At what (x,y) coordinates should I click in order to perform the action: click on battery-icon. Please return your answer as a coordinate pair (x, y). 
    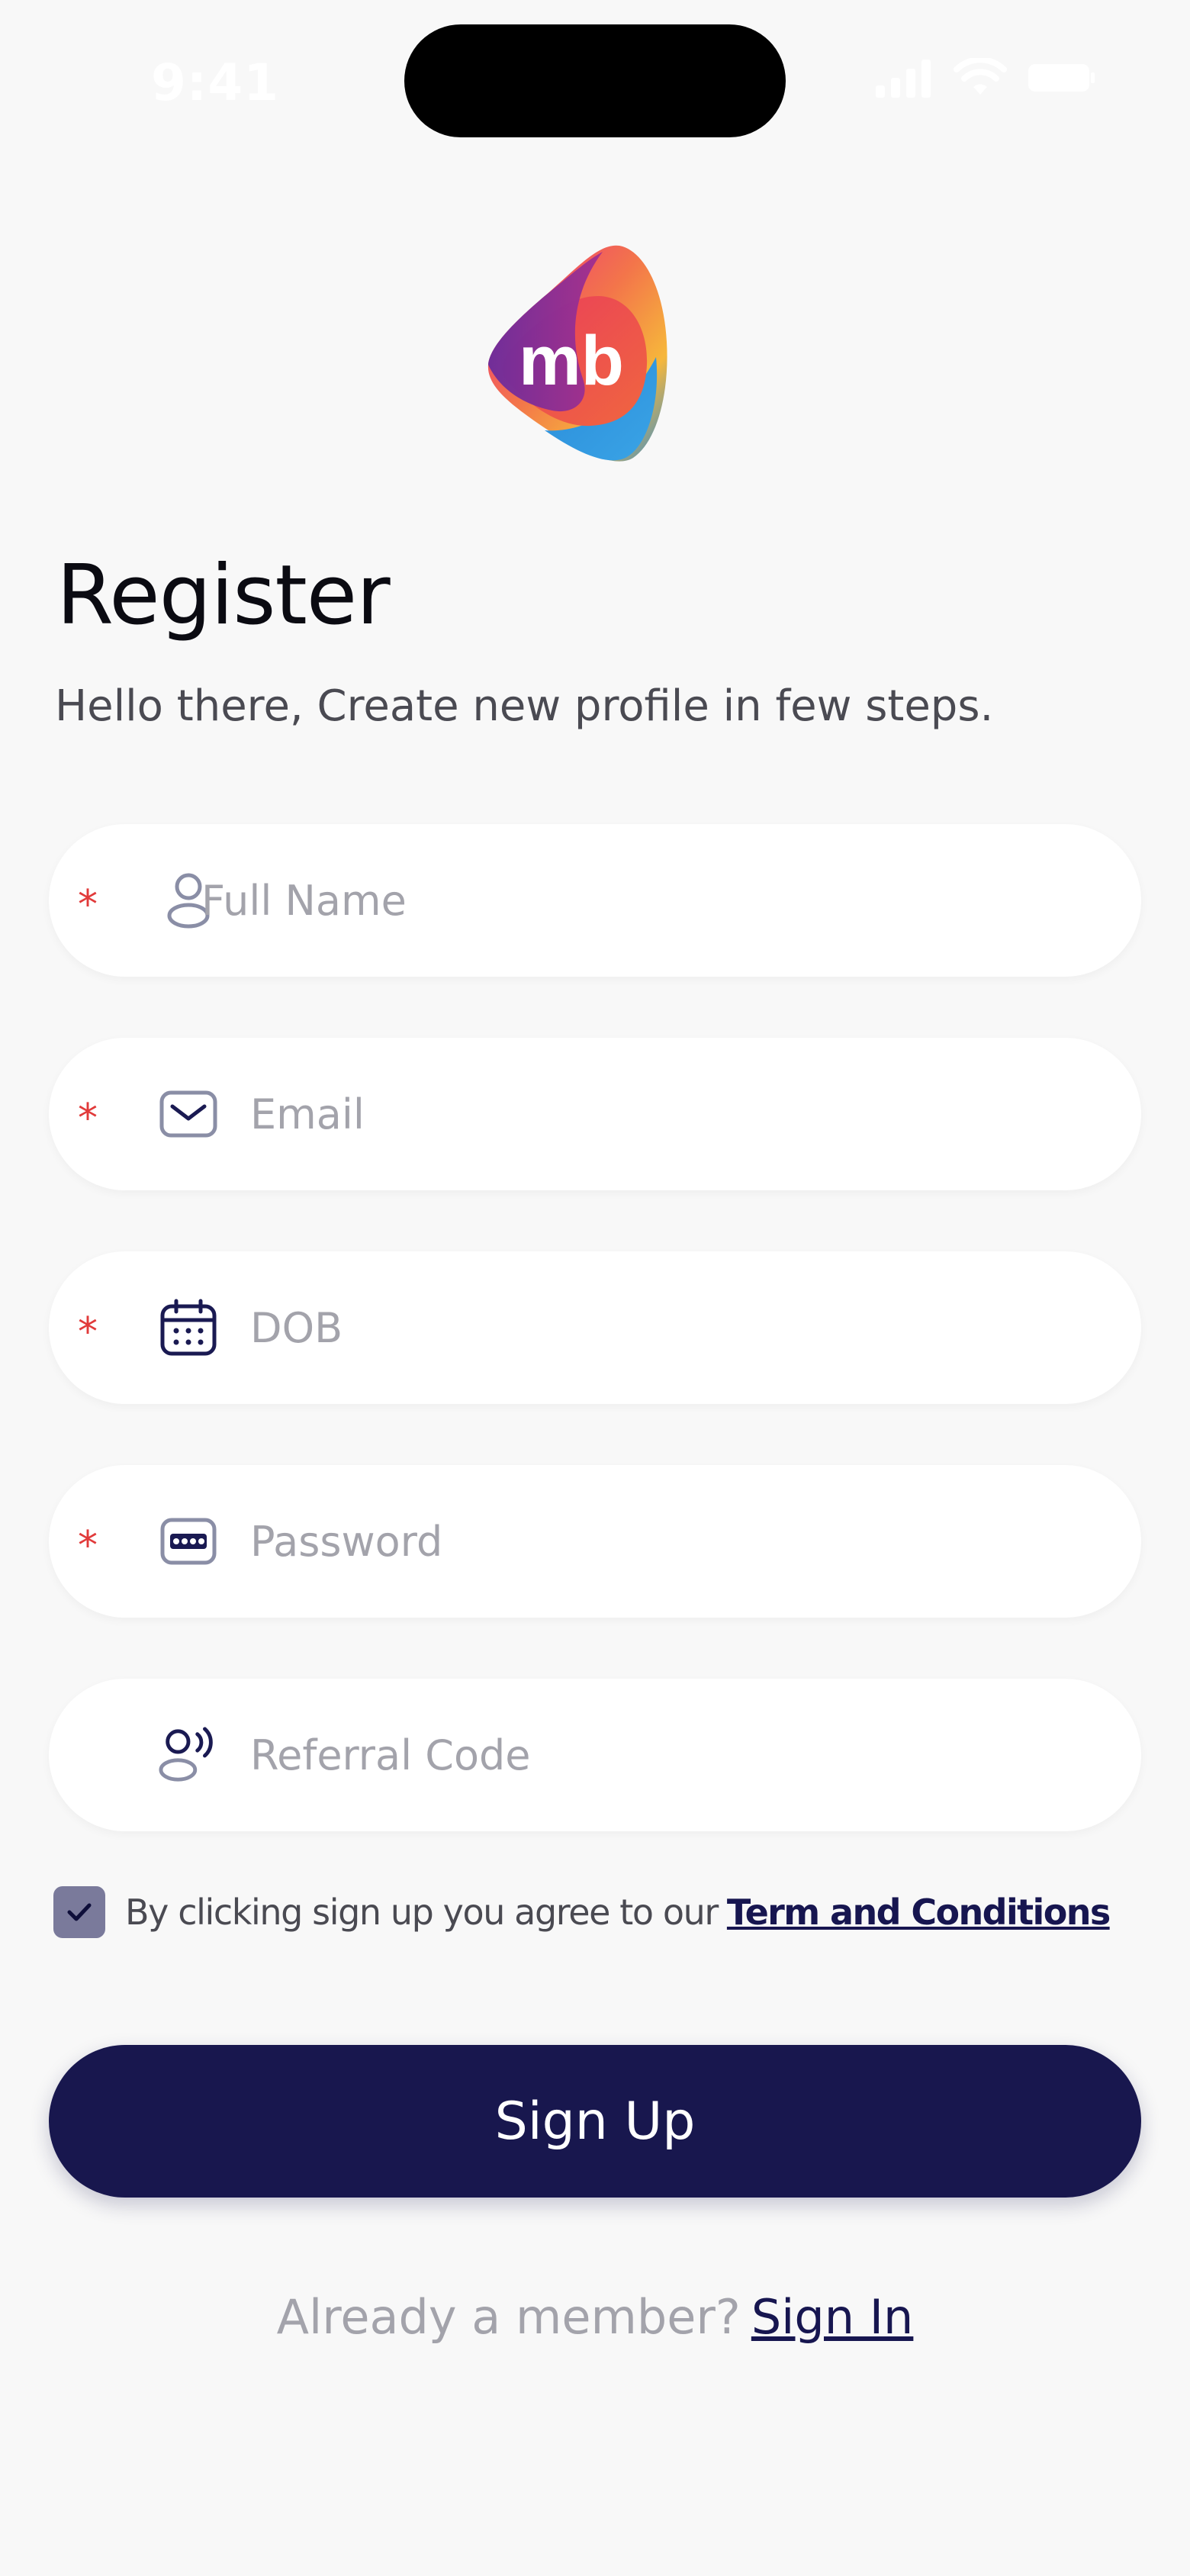
    Looking at the image, I should click on (1061, 78).